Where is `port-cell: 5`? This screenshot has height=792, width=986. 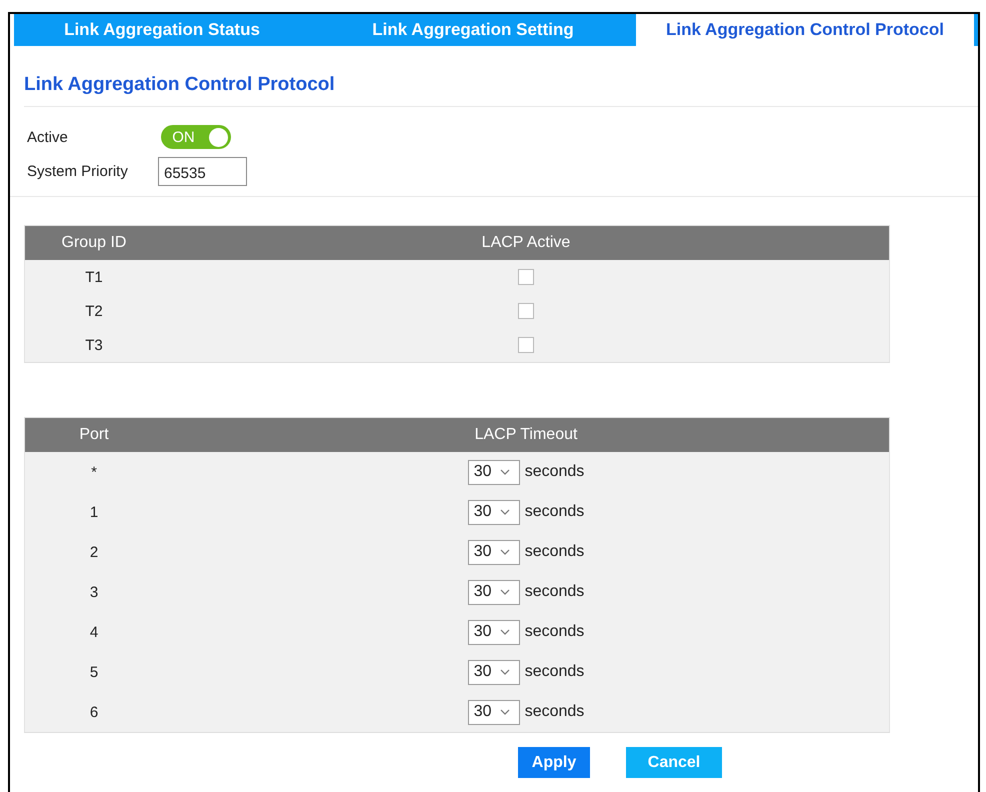 port-cell: 5 is located at coordinates (94, 672).